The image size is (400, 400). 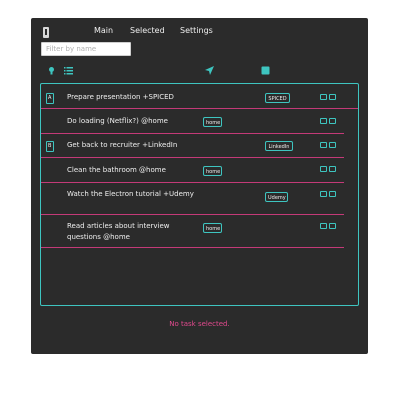 What do you see at coordinates (147, 30) in the screenshot?
I see `nav-selected: Selected` at bounding box center [147, 30].